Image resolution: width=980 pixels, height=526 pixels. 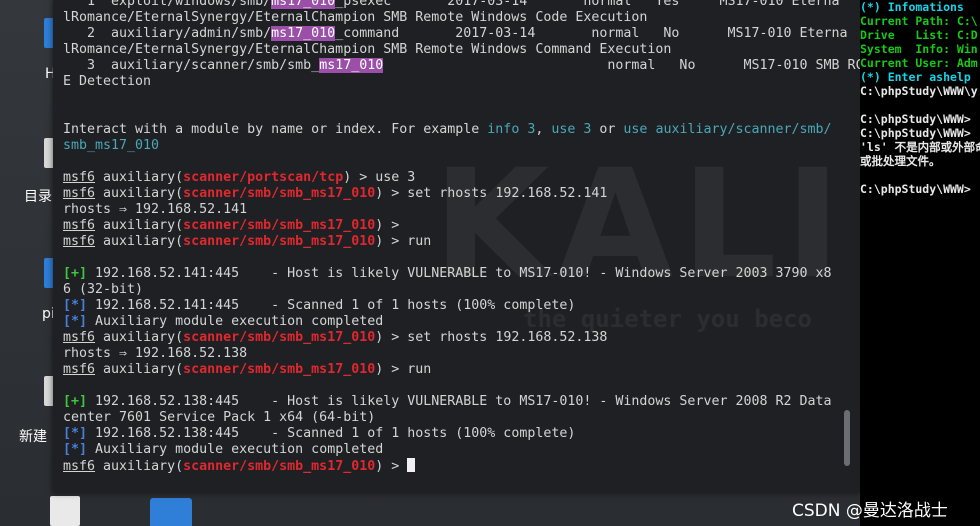 I want to click on terminal-text: ) > use 3, so click(x=379, y=177).